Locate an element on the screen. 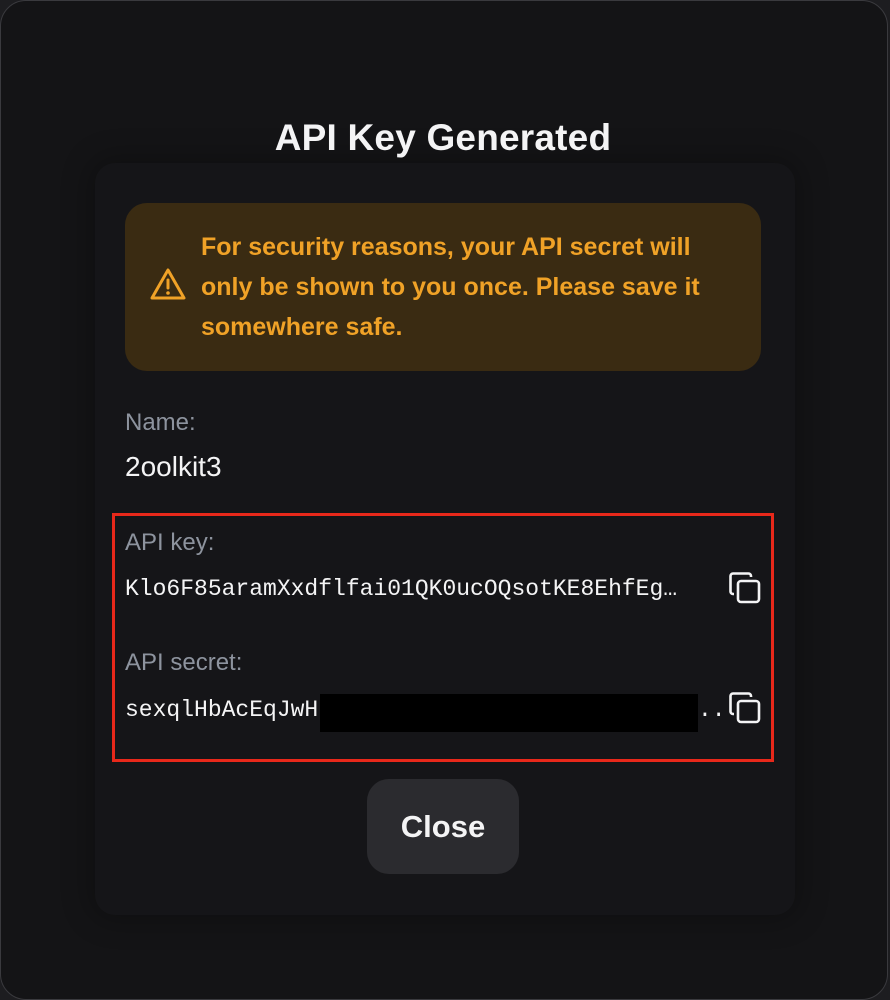 The width and height of the screenshot is (890, 1000). name-value: 2oolkit3 is located at coordinates (173, 466).